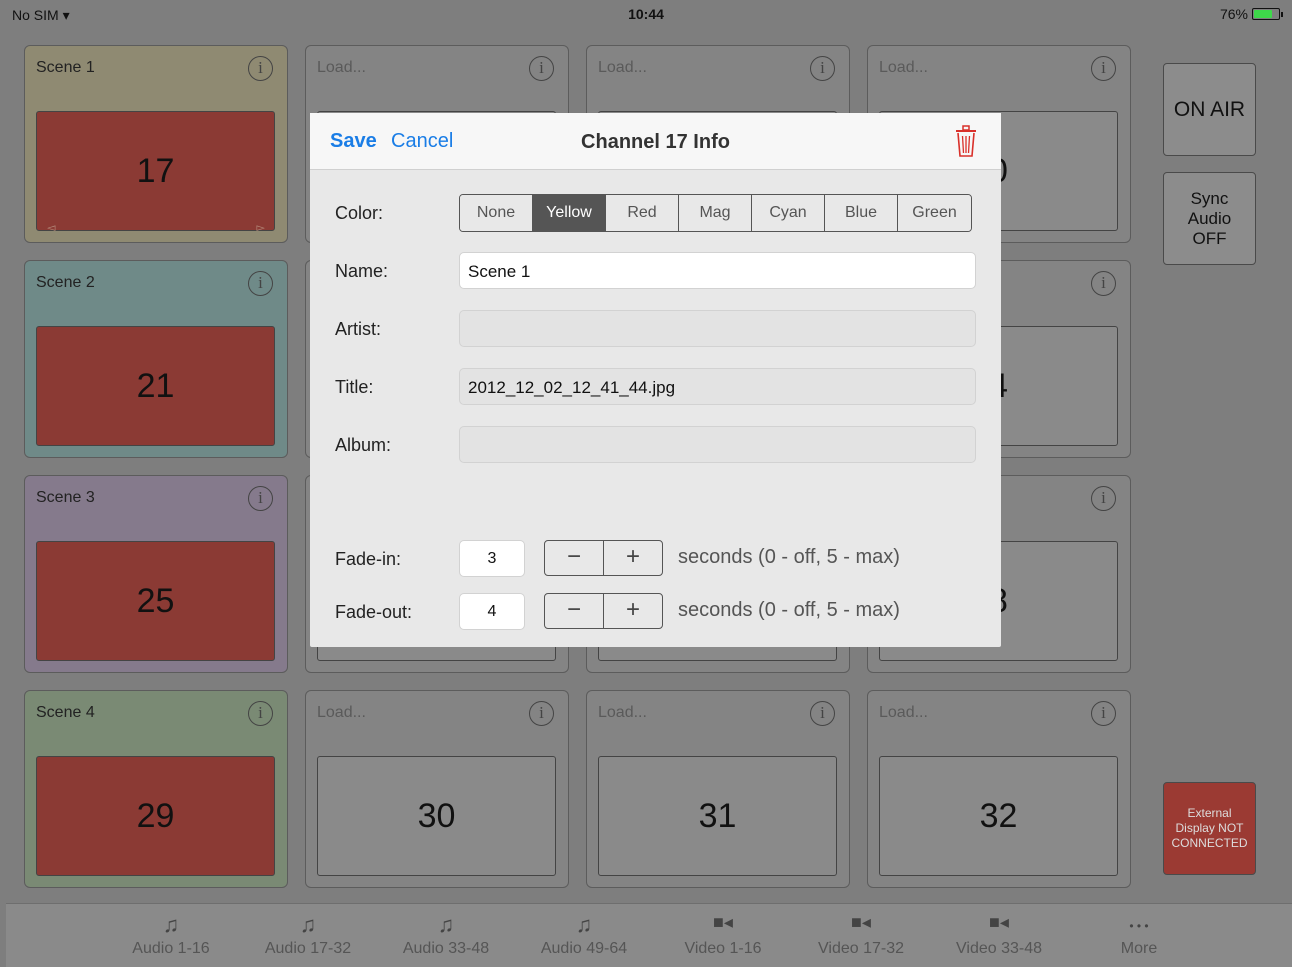 The height and width of the screenshot is (967, 1292). I want to click on tab-item: ■◂ Video 33-48, so click(999, 935).